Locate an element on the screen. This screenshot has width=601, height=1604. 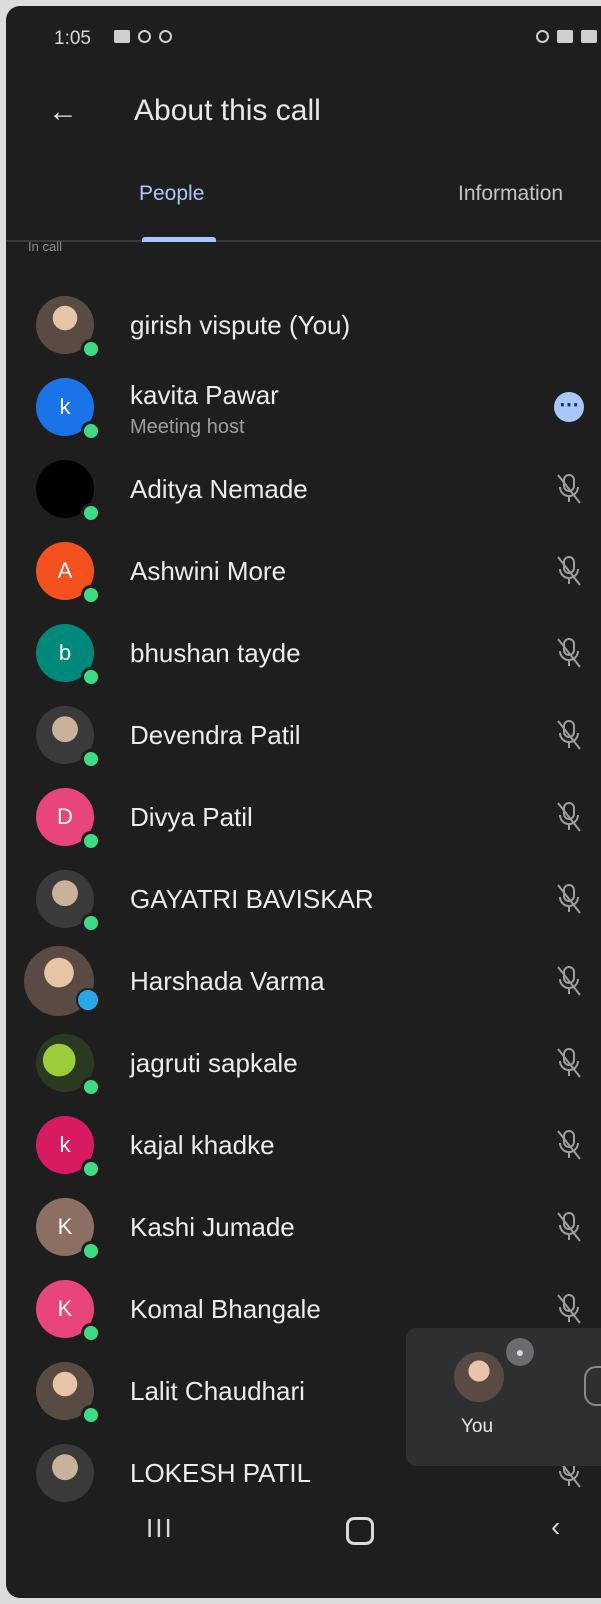
participant-row: jagruti sapkale is located at coordinates (303, 1063).